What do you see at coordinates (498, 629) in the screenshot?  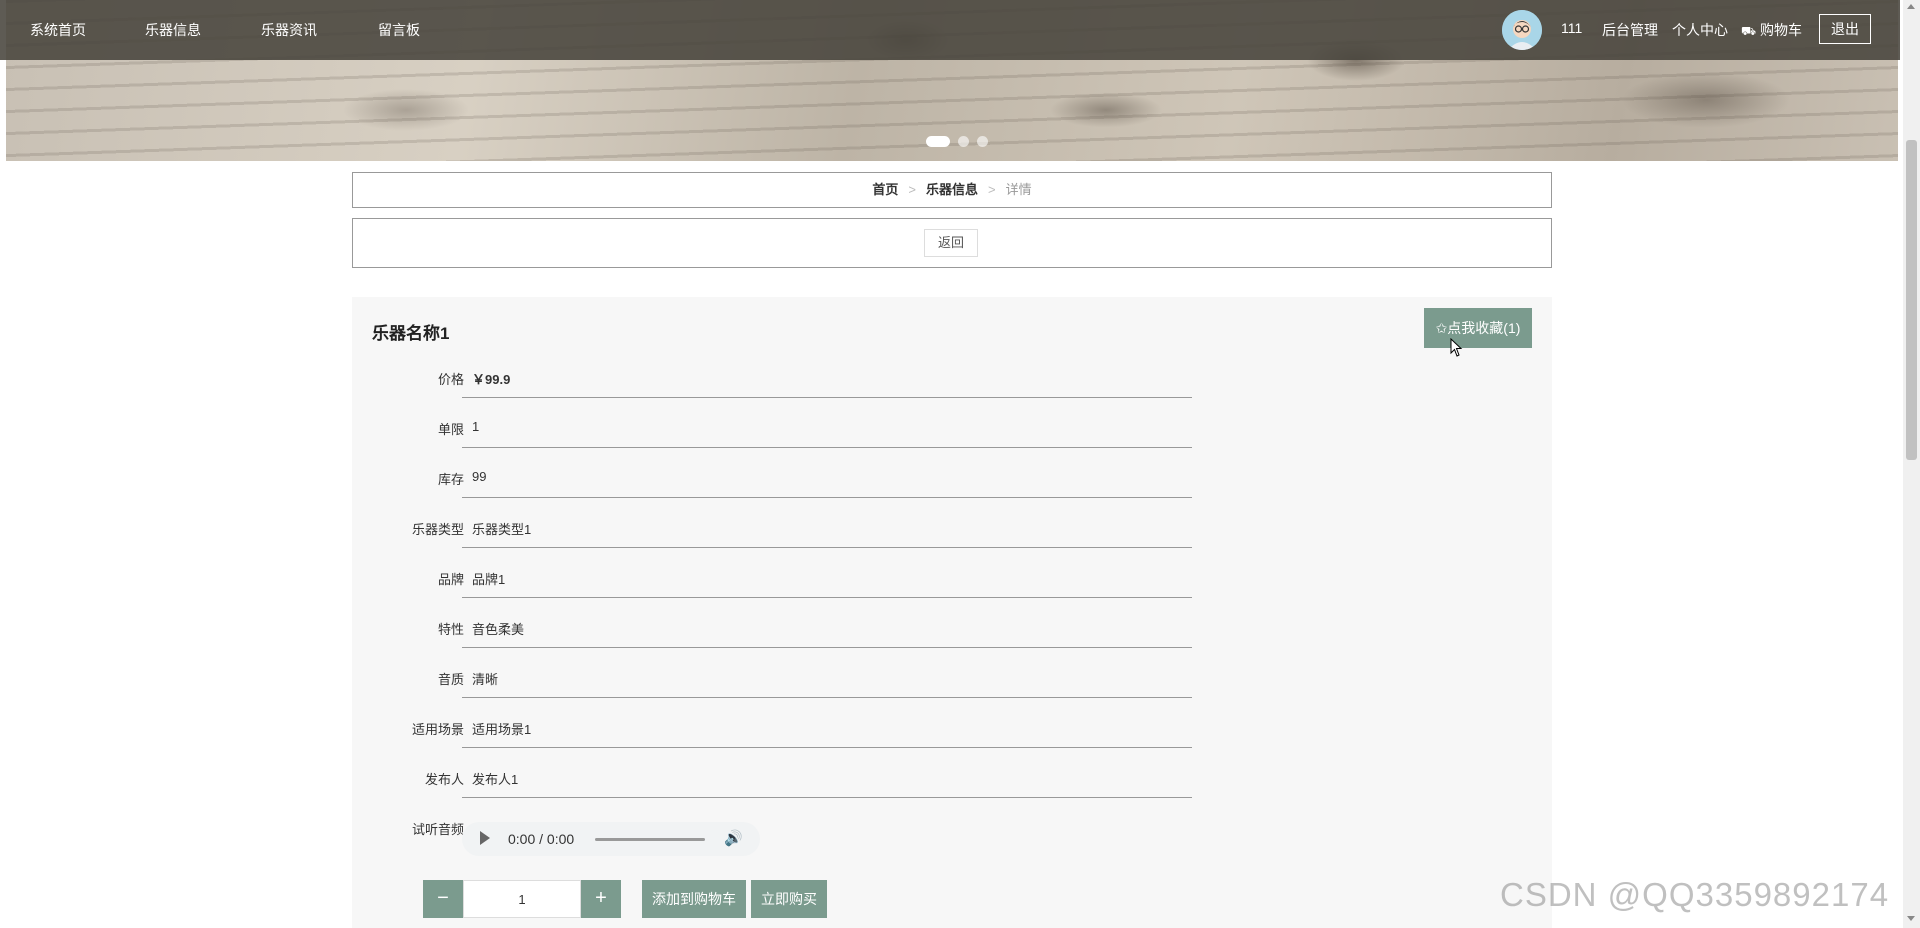 I see `field-value: 音色柔美` at bounding box center [498, 629].